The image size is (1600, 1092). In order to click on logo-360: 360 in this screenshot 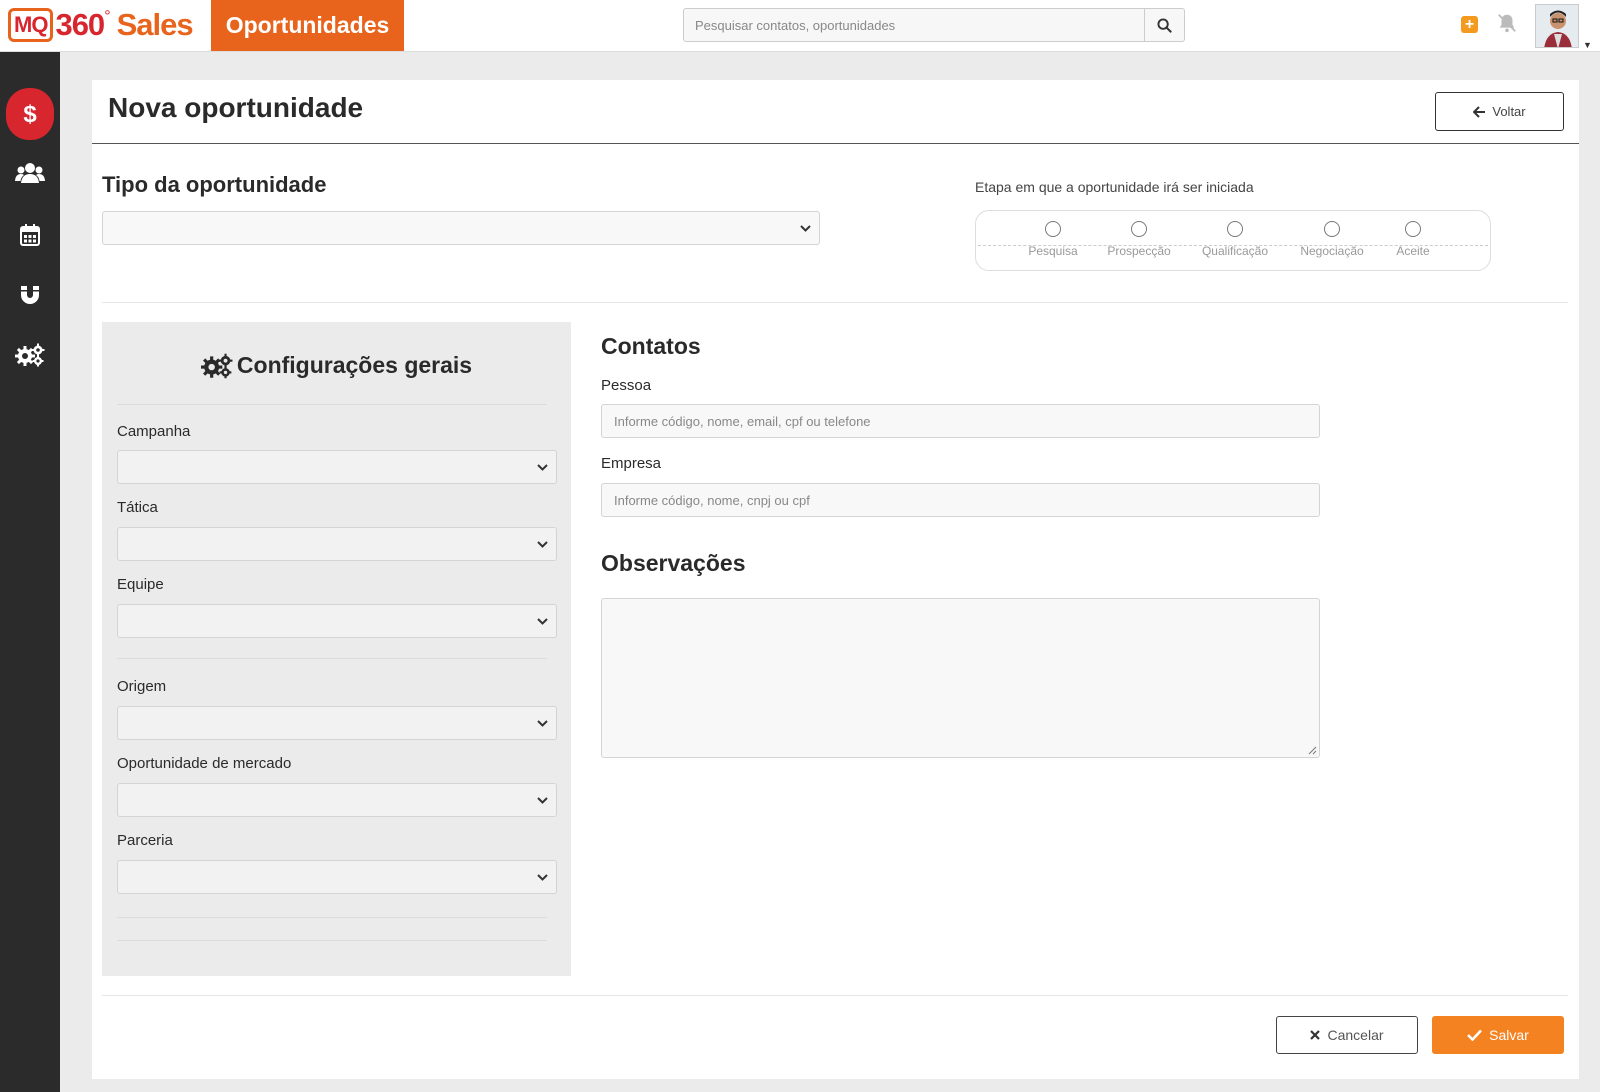, I will do `click(80, 24)`.